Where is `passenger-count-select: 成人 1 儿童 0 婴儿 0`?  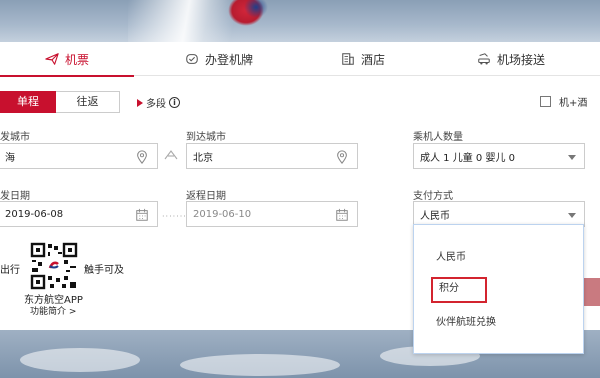
passenger-count-select: 成人 1 儿童 0 婴儿 0 is located at coordinates (499, 156).